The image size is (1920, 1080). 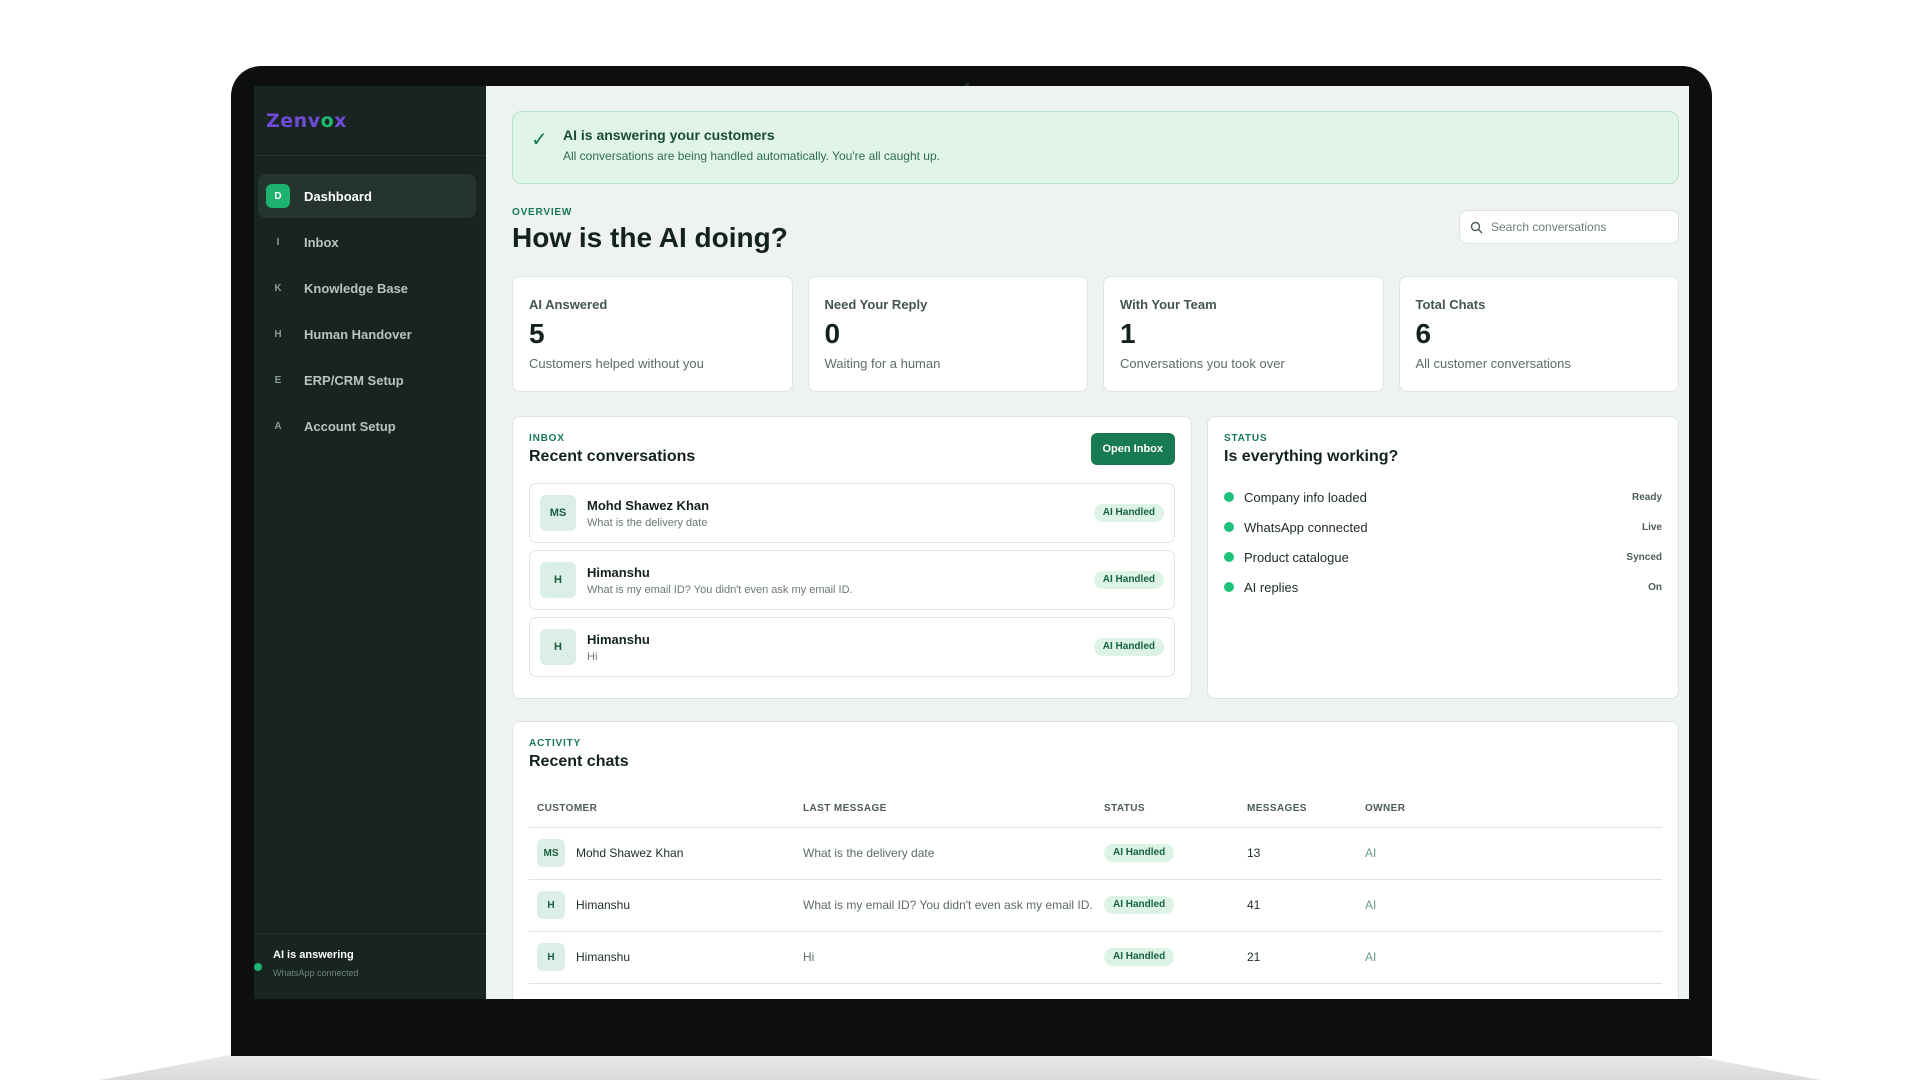 What do you see at coordinates (662, 809) in the screenshot?
I see `column-header-customer: CUSTOMER` at bounding box center [662, 809].